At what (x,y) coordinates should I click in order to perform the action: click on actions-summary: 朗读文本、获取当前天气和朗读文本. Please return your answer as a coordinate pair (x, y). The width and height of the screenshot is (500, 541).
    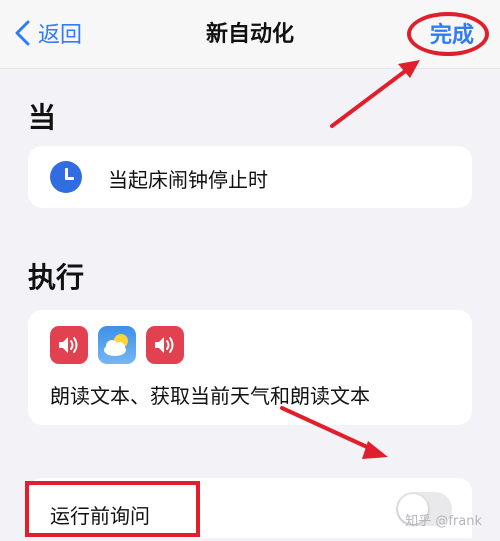
    Looking at the image, I should click on (210, 396).